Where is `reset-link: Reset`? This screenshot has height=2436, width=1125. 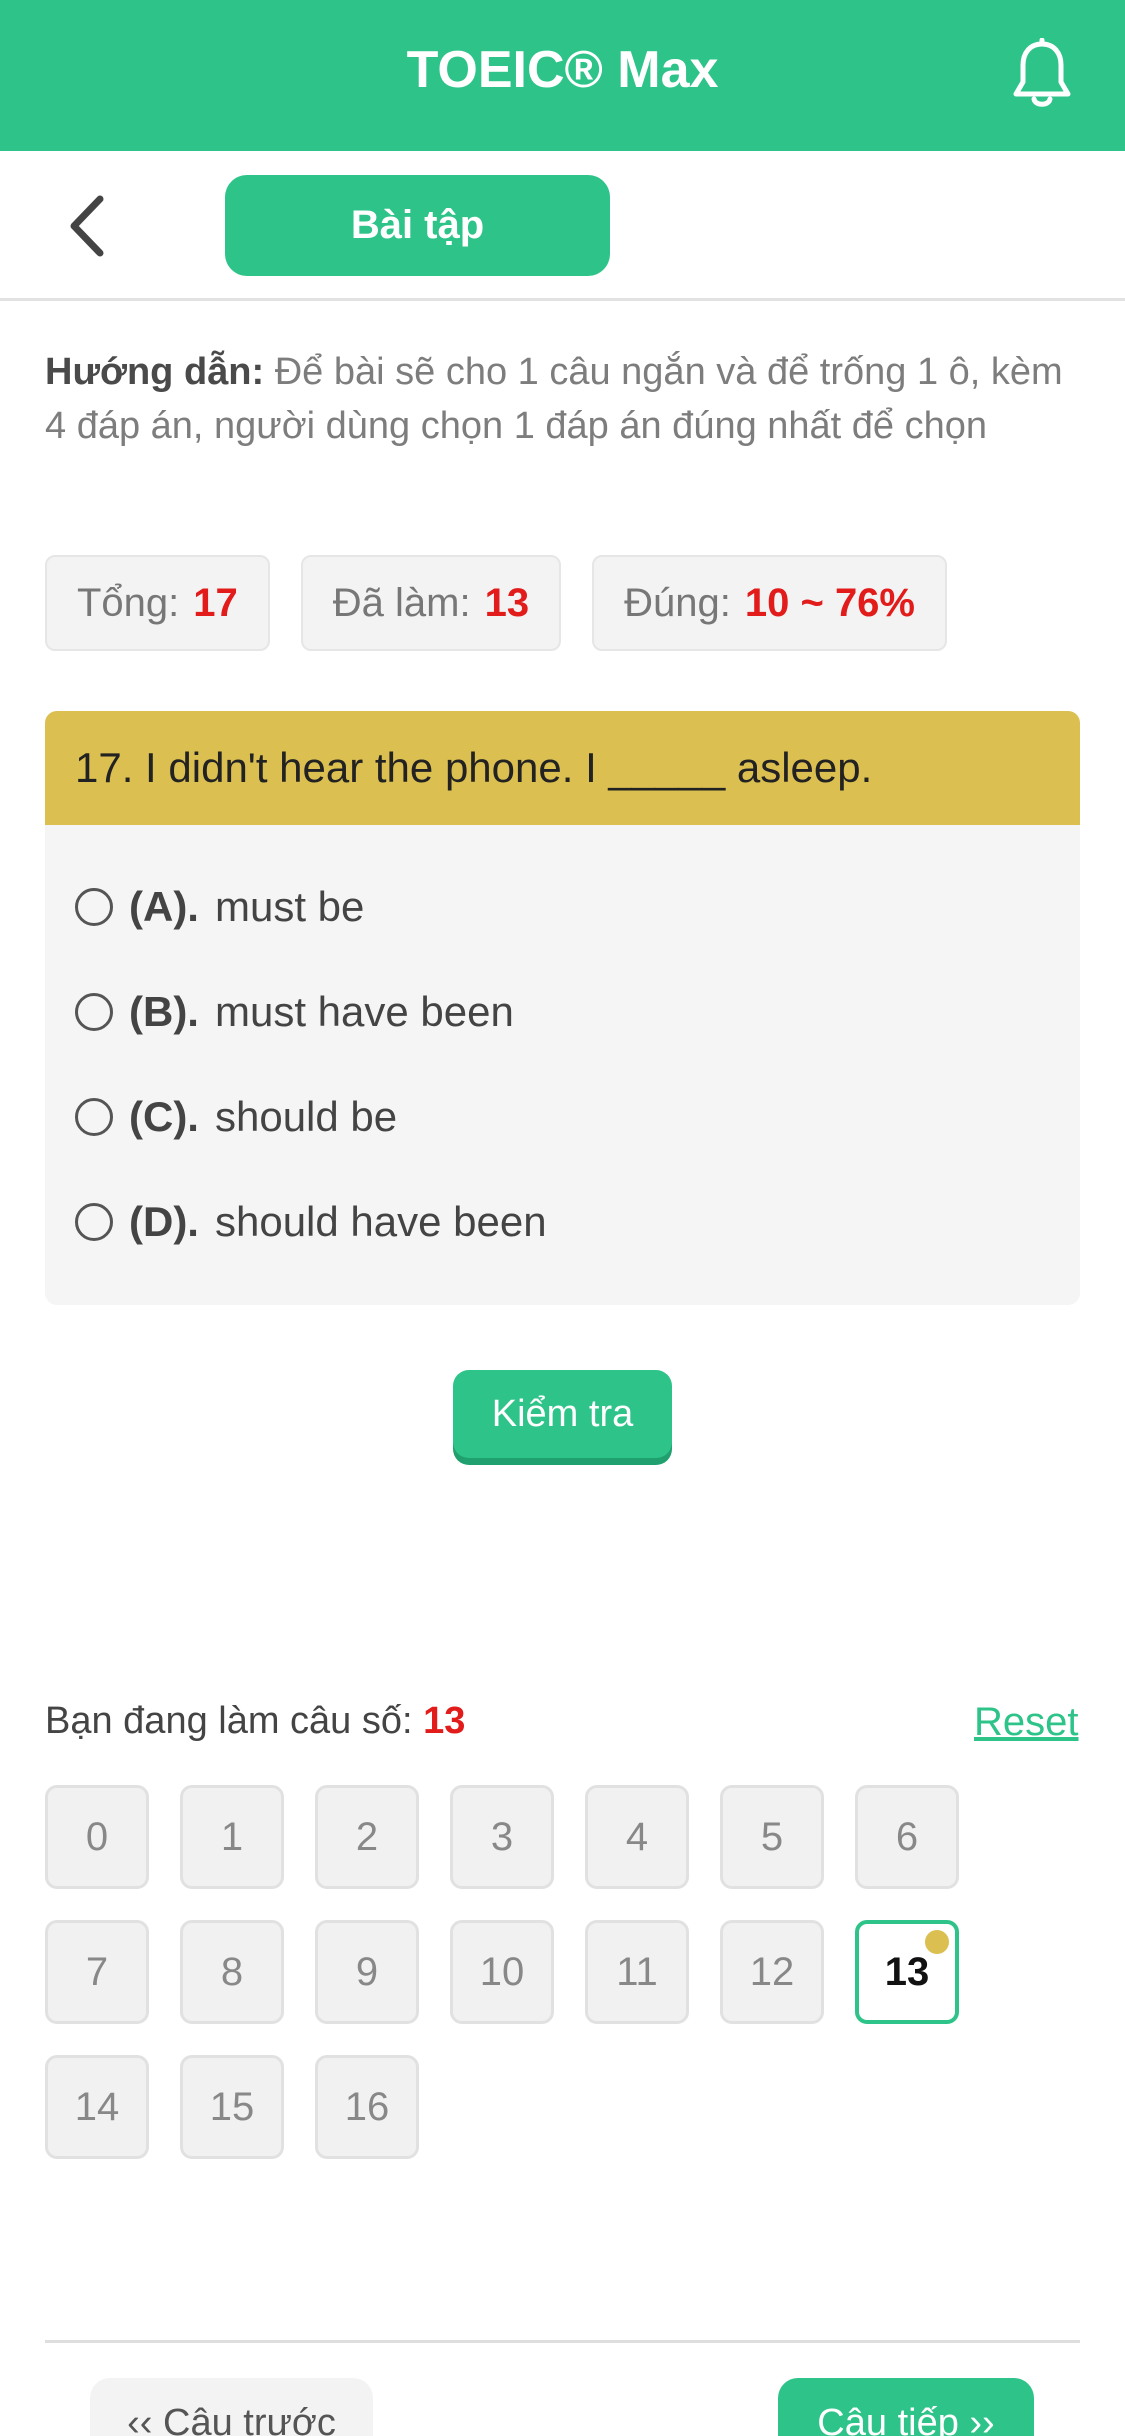 reset-link: Reset is located at coordinates (1026, 1722).